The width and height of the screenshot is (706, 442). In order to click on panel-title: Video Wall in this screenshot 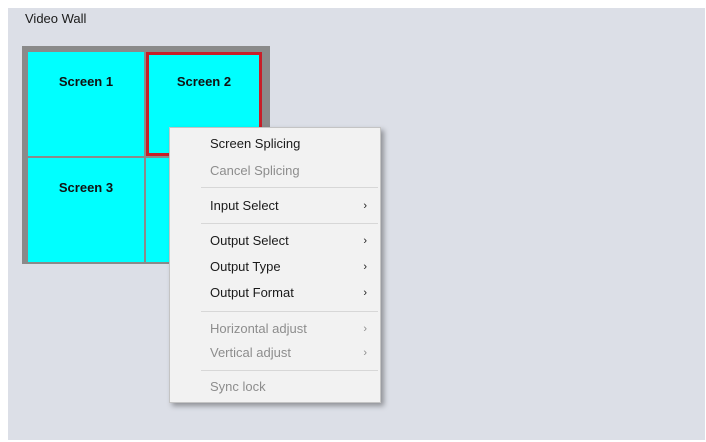, I will do `click(56, 18)`.